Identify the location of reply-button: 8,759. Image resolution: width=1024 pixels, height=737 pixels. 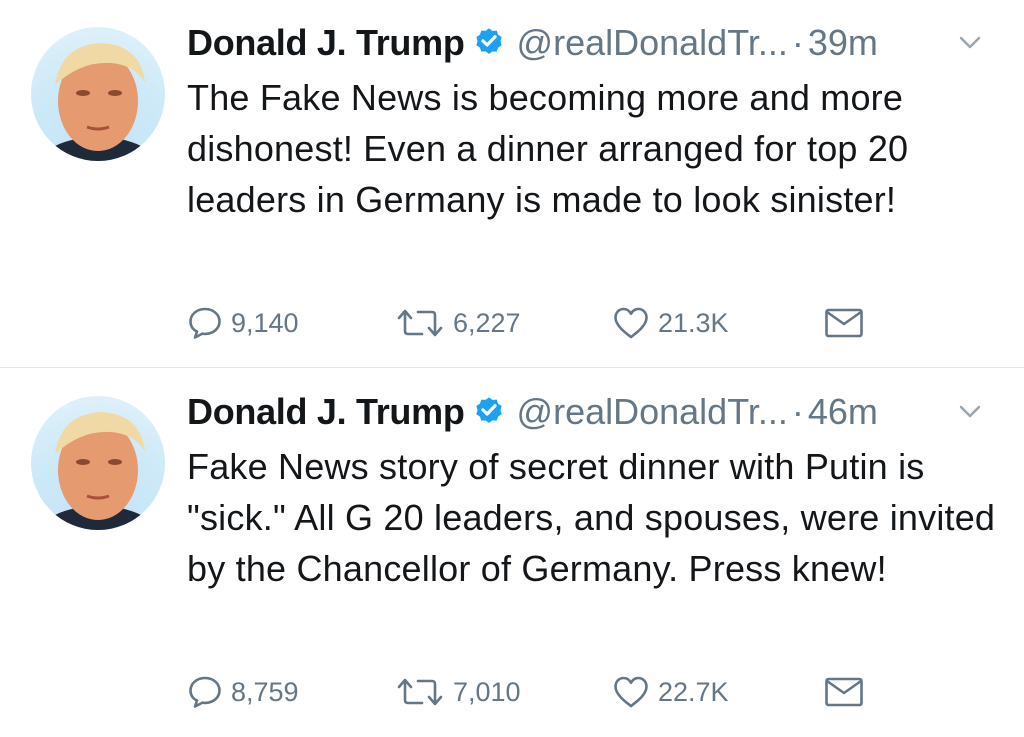
(243, 692).